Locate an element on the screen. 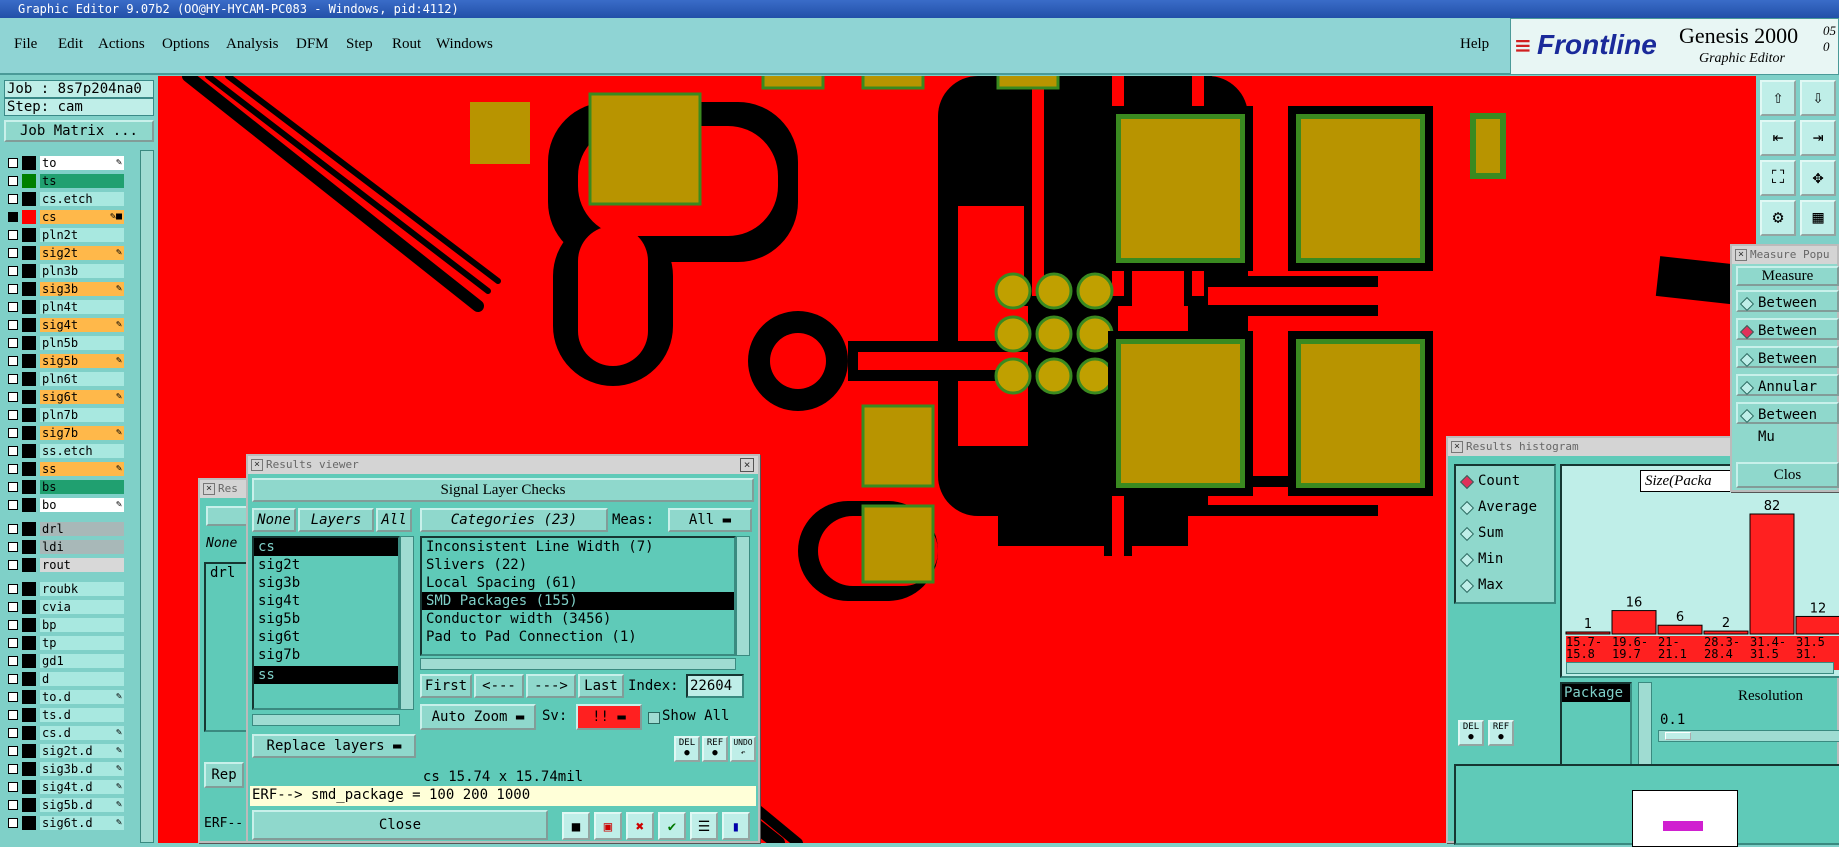 The image size is (1839, 847). layer-name: pln7b is located at coordinates (82, 415).